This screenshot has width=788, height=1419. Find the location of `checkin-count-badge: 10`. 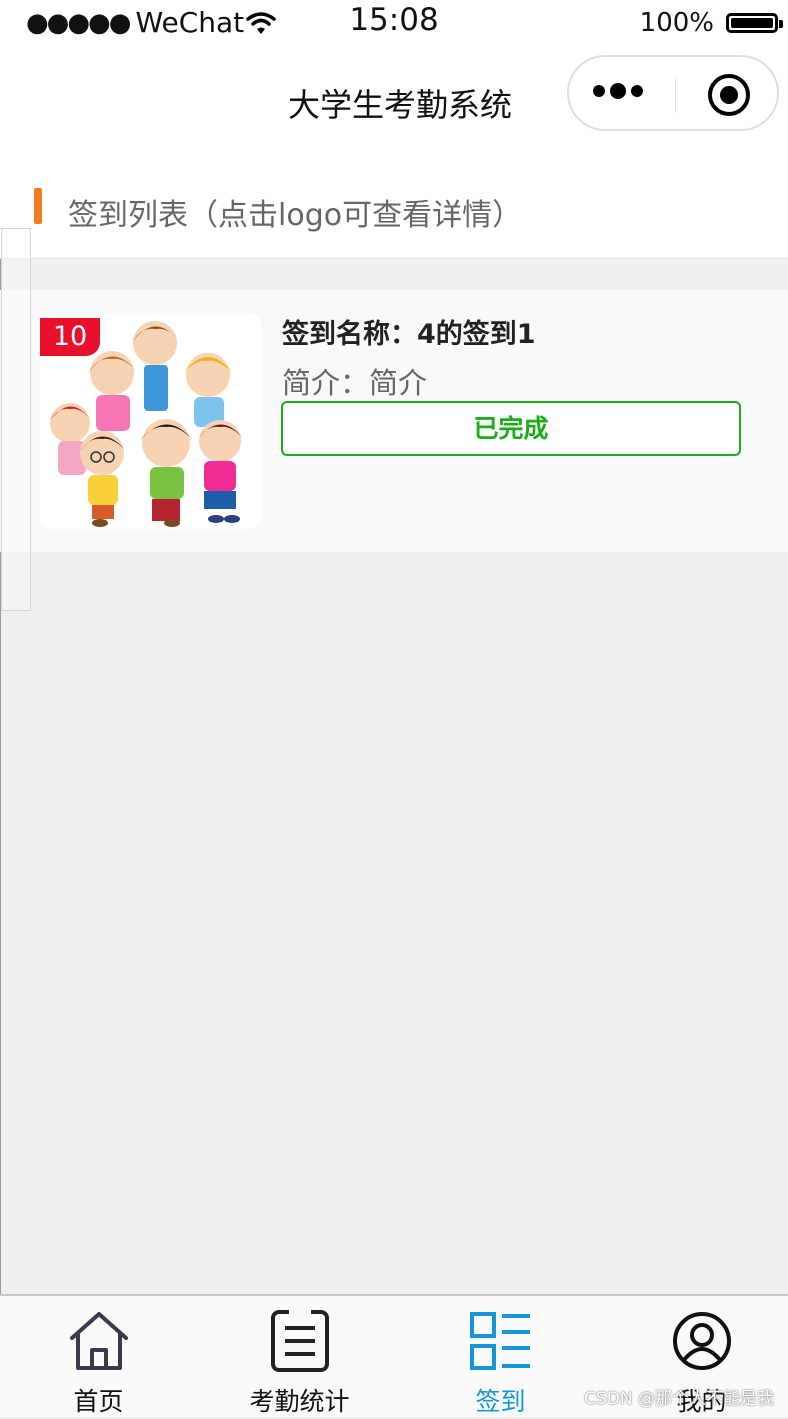

checkin-count-badge: 10 is located at coordinates (70, 337).